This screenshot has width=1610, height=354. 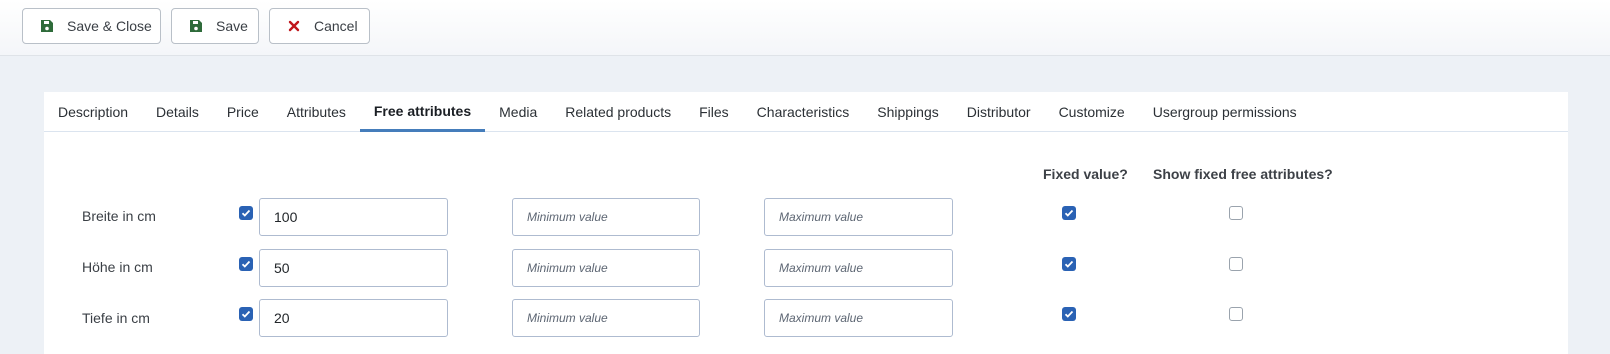 I want to click on attribute-label: Breite in cm, so click(x=119, y=216).